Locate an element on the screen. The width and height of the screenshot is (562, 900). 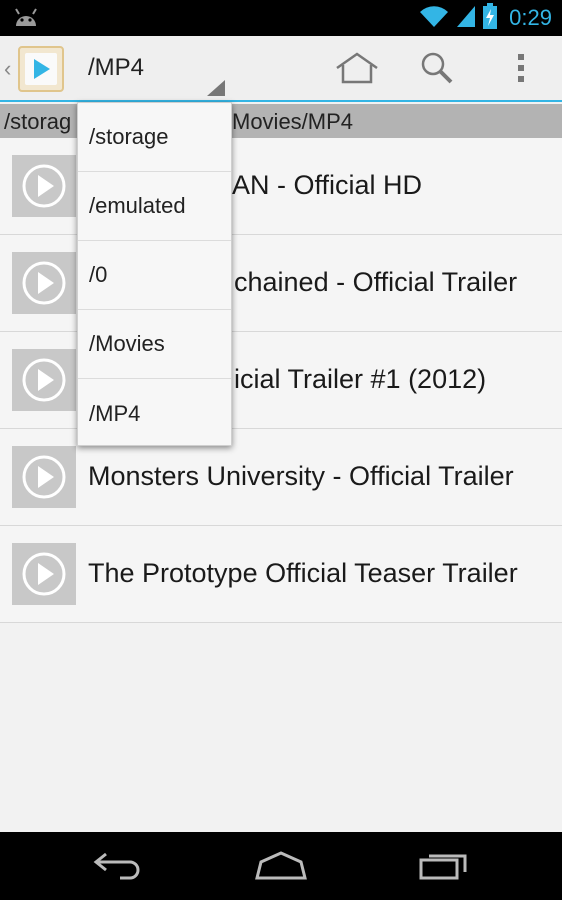
back-icon is located at coordinates (118, 867).